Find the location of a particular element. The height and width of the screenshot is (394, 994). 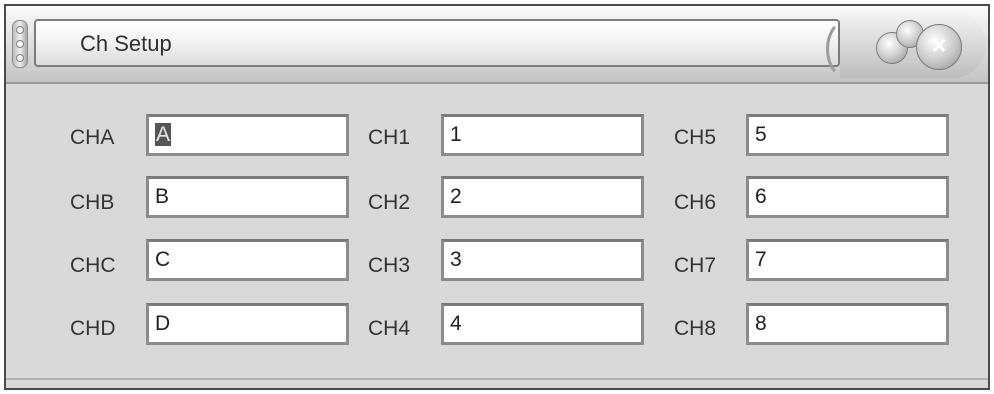

field-ch6: 6 is located at coordinates (847, 197).